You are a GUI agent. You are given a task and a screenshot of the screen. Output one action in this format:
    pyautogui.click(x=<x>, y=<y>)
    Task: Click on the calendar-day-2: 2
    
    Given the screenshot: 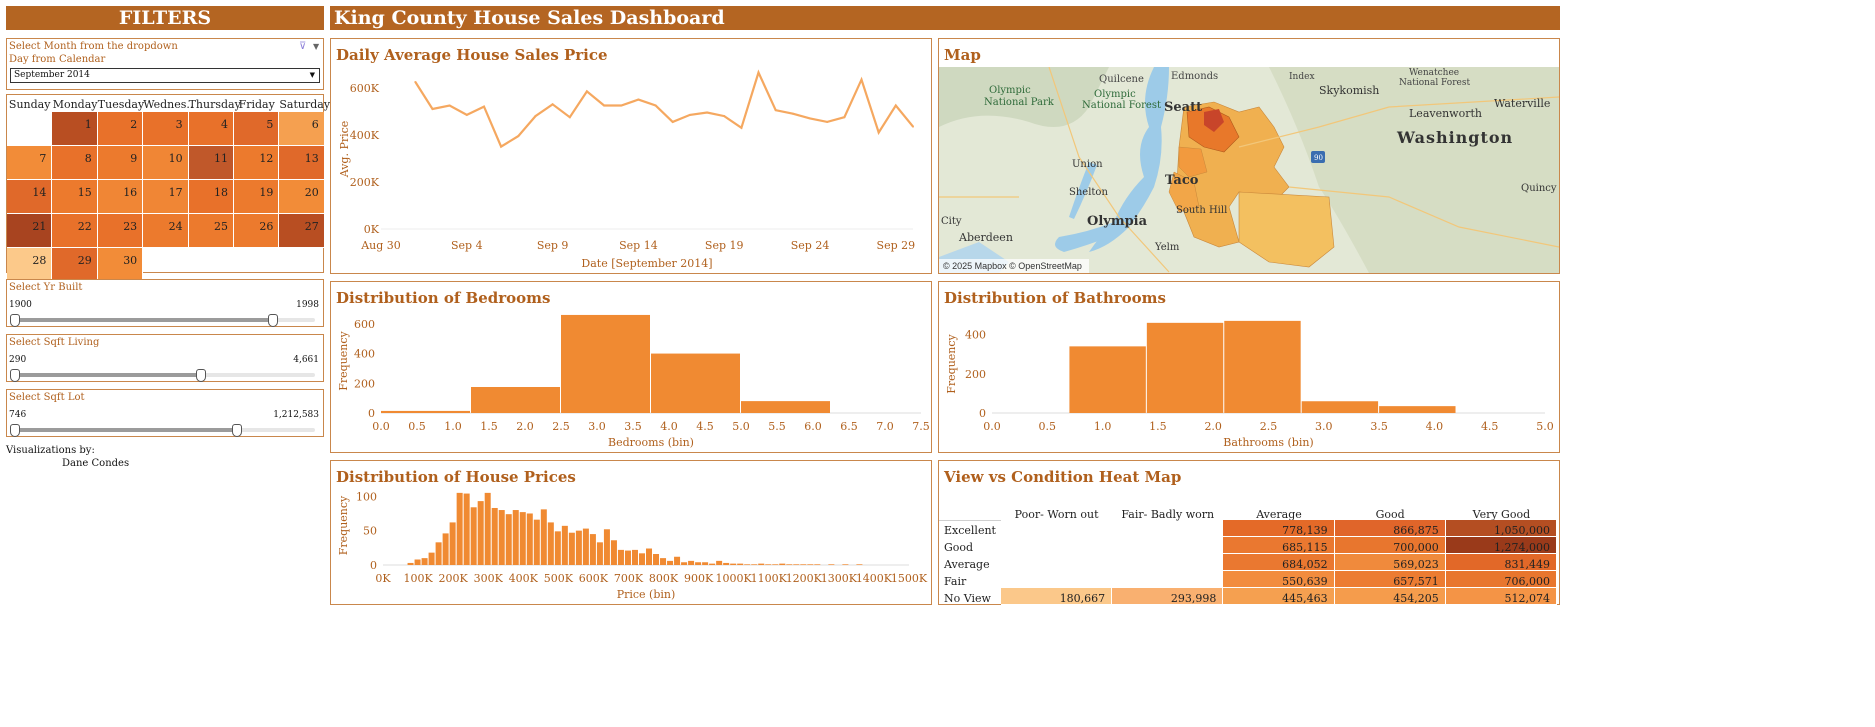 What is the action you would take?
    pyautogui.click(x=120, y=129)
    